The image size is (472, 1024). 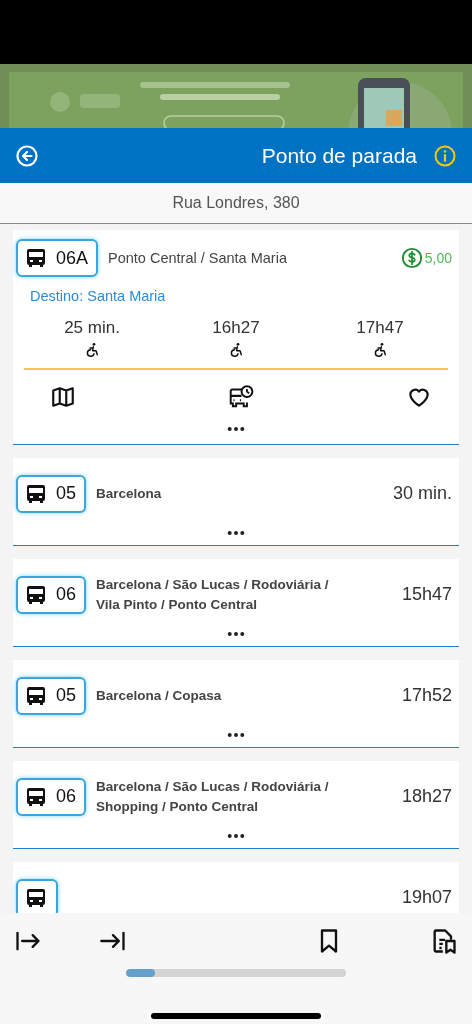 What do you see at coordinates (236, 887) in the screenshot?
I see `route-card: 19h07` at bounding box center [236, 887].